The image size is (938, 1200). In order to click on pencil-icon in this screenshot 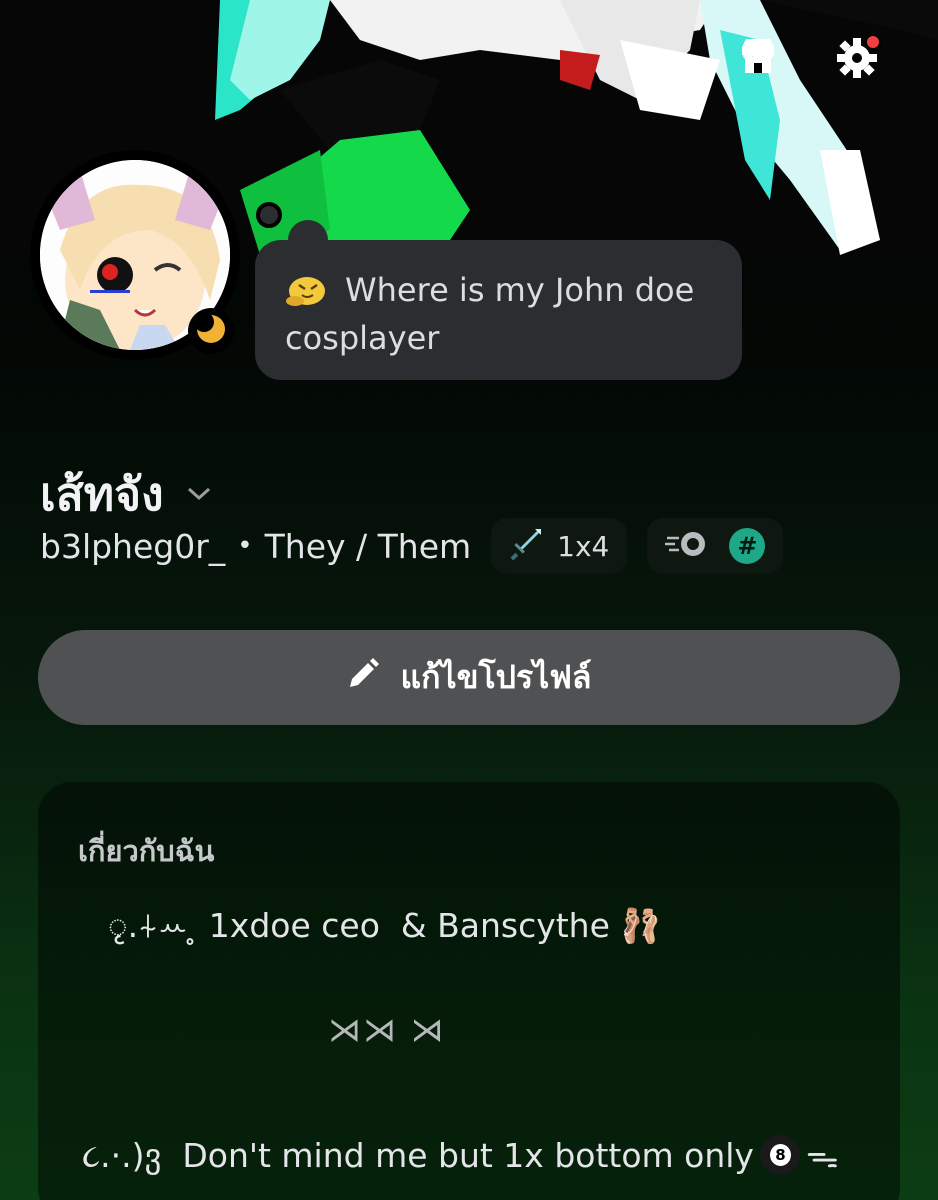, I will do `click(373, 678)`.